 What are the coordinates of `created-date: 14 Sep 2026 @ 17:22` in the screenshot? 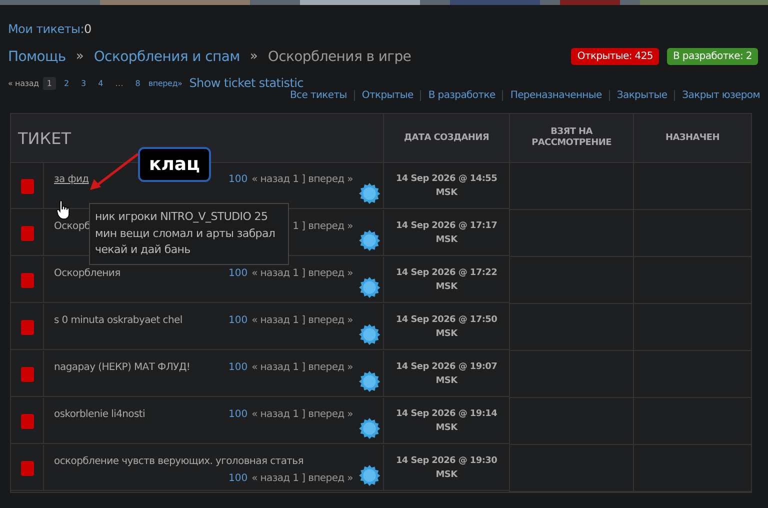 It's located at (447, 273).